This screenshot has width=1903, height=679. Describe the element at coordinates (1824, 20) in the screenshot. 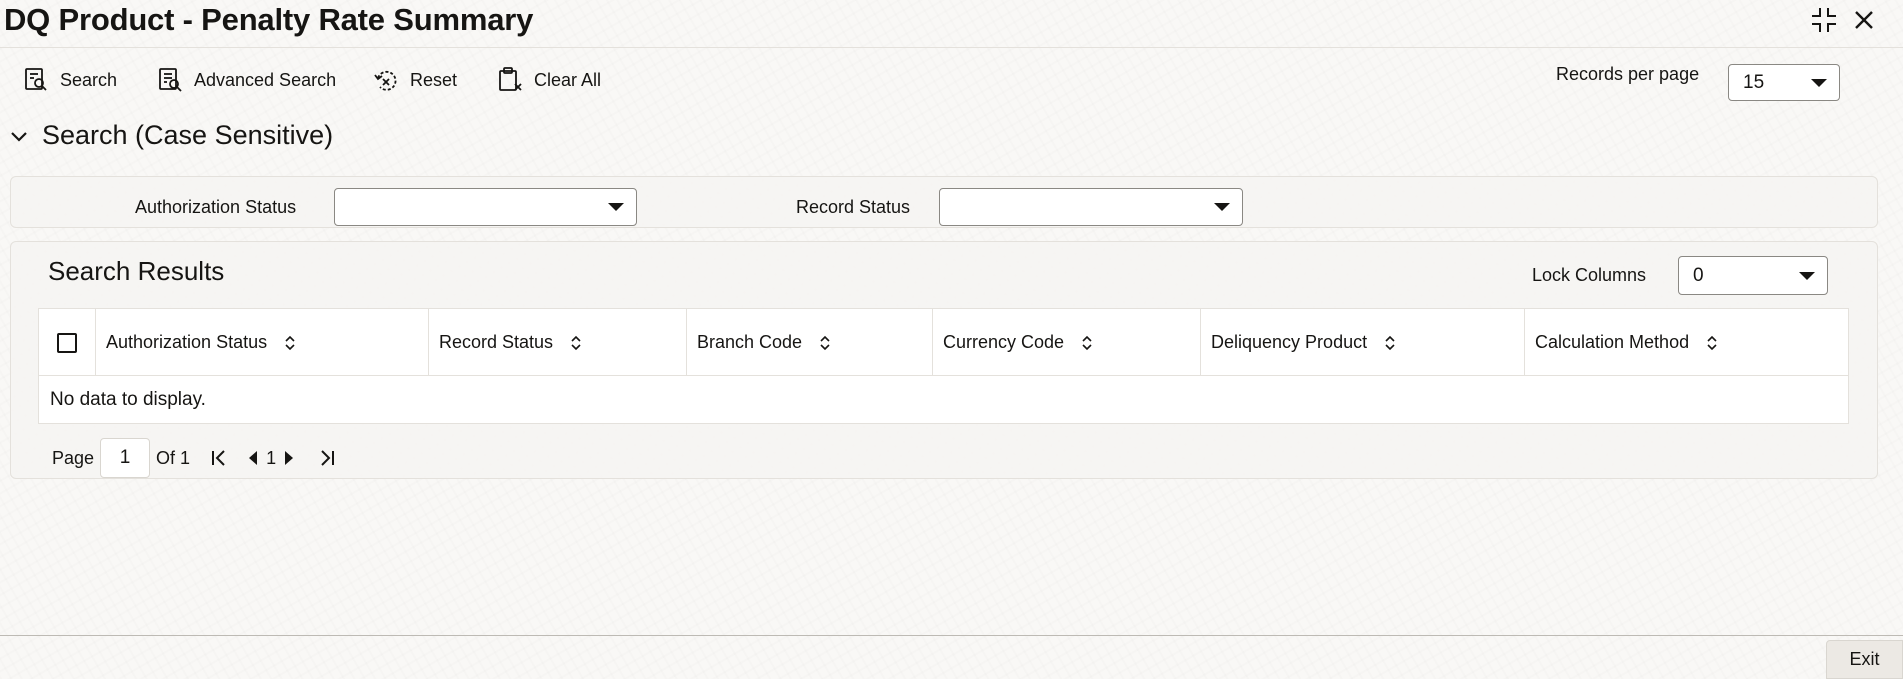

I see `minimize-icon` at that location.